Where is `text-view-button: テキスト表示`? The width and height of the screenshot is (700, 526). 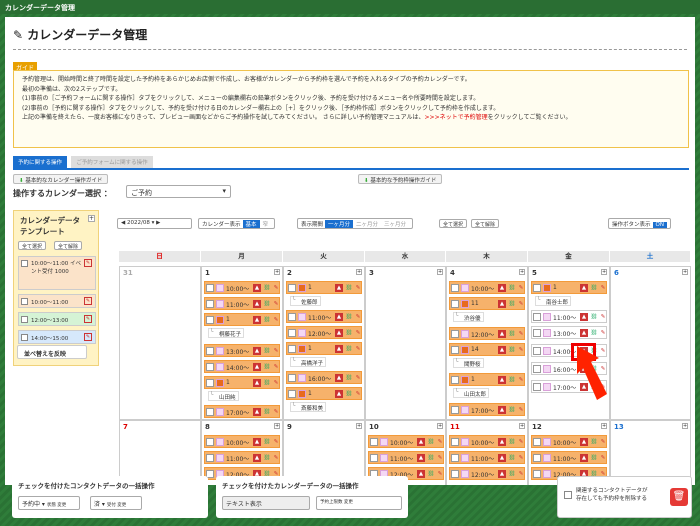 text-view-button: テキスト表示 is located at coordinates (266, 503).